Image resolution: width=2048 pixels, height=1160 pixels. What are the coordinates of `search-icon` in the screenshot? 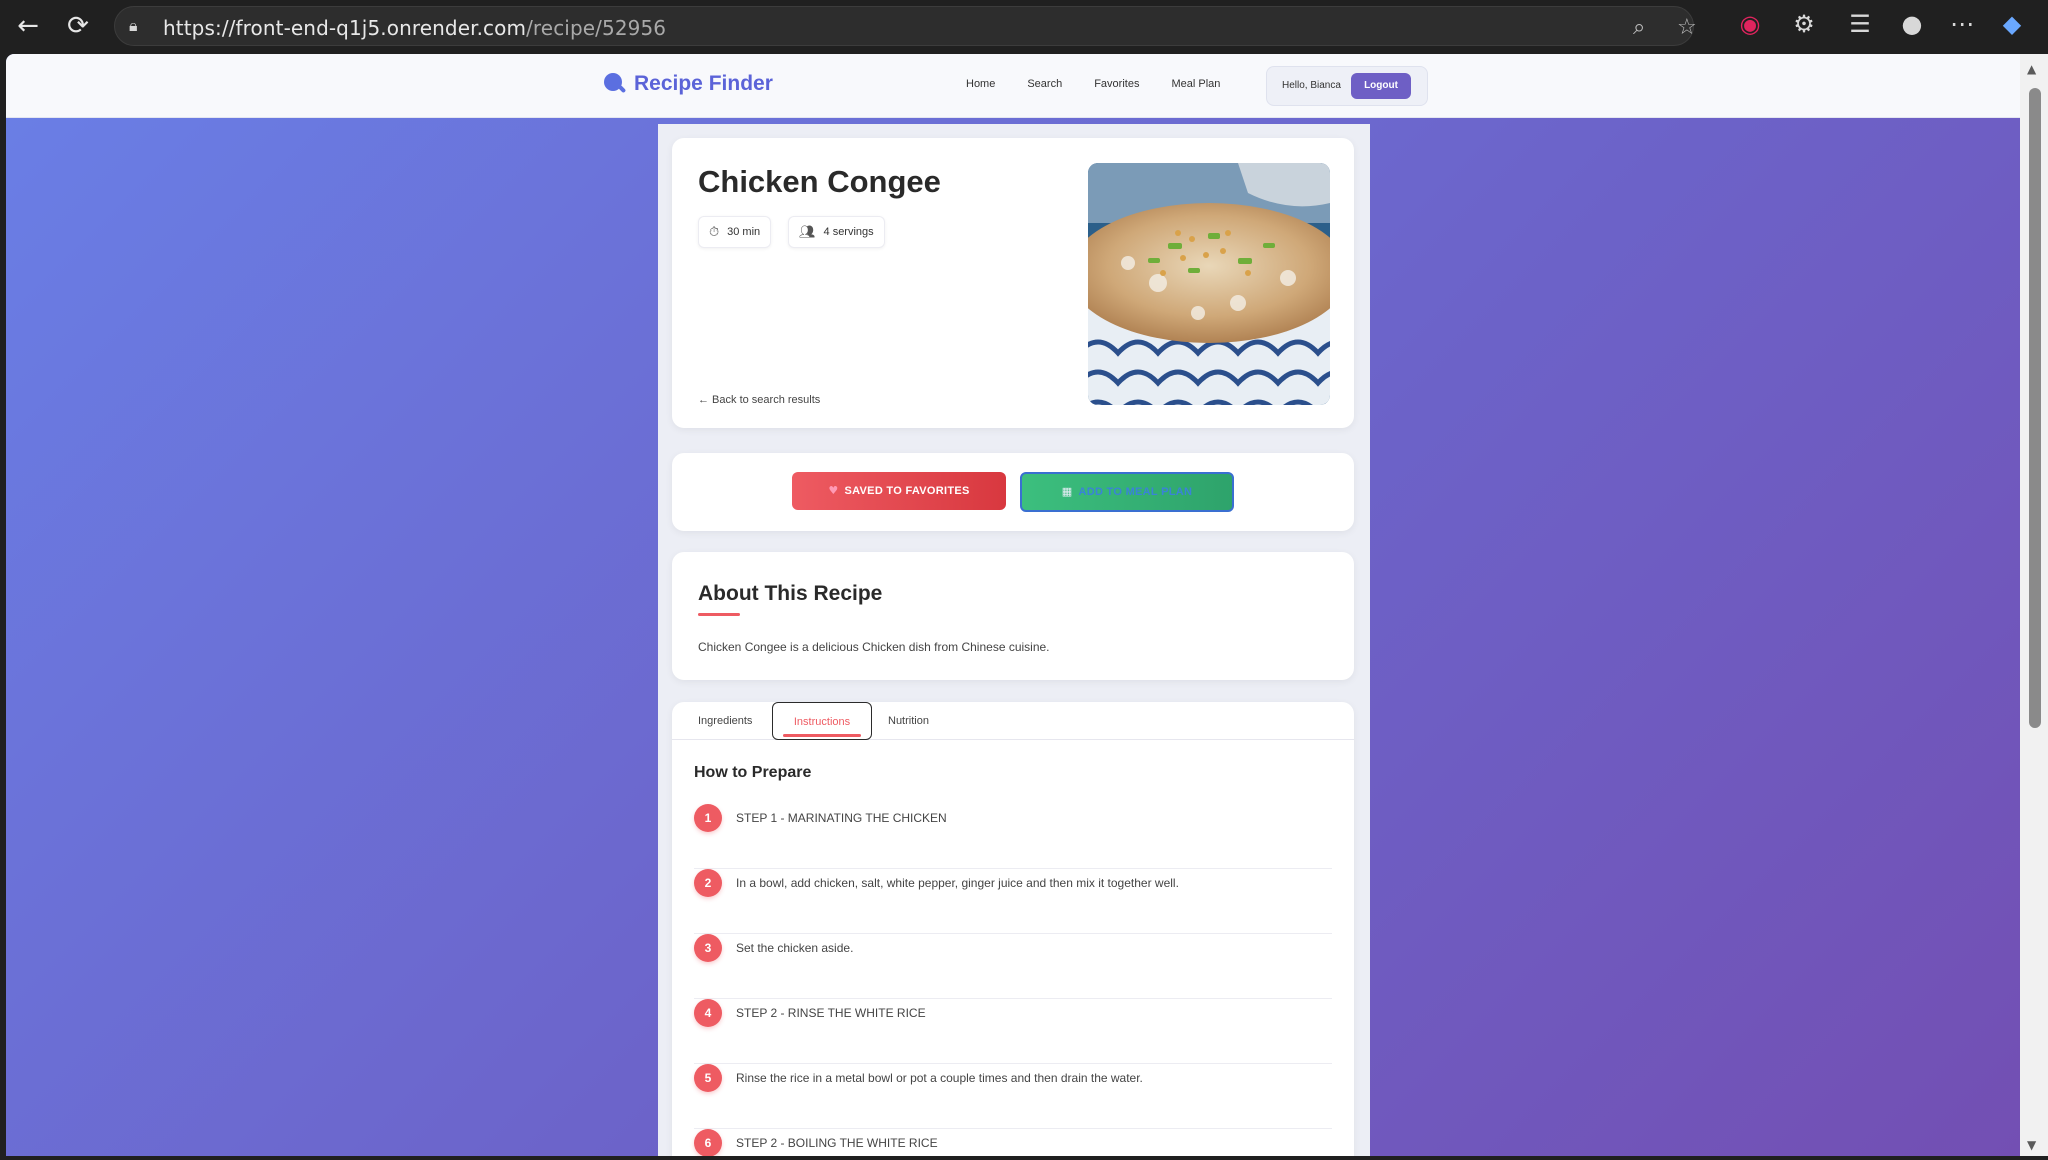 It's located at (615, 84).